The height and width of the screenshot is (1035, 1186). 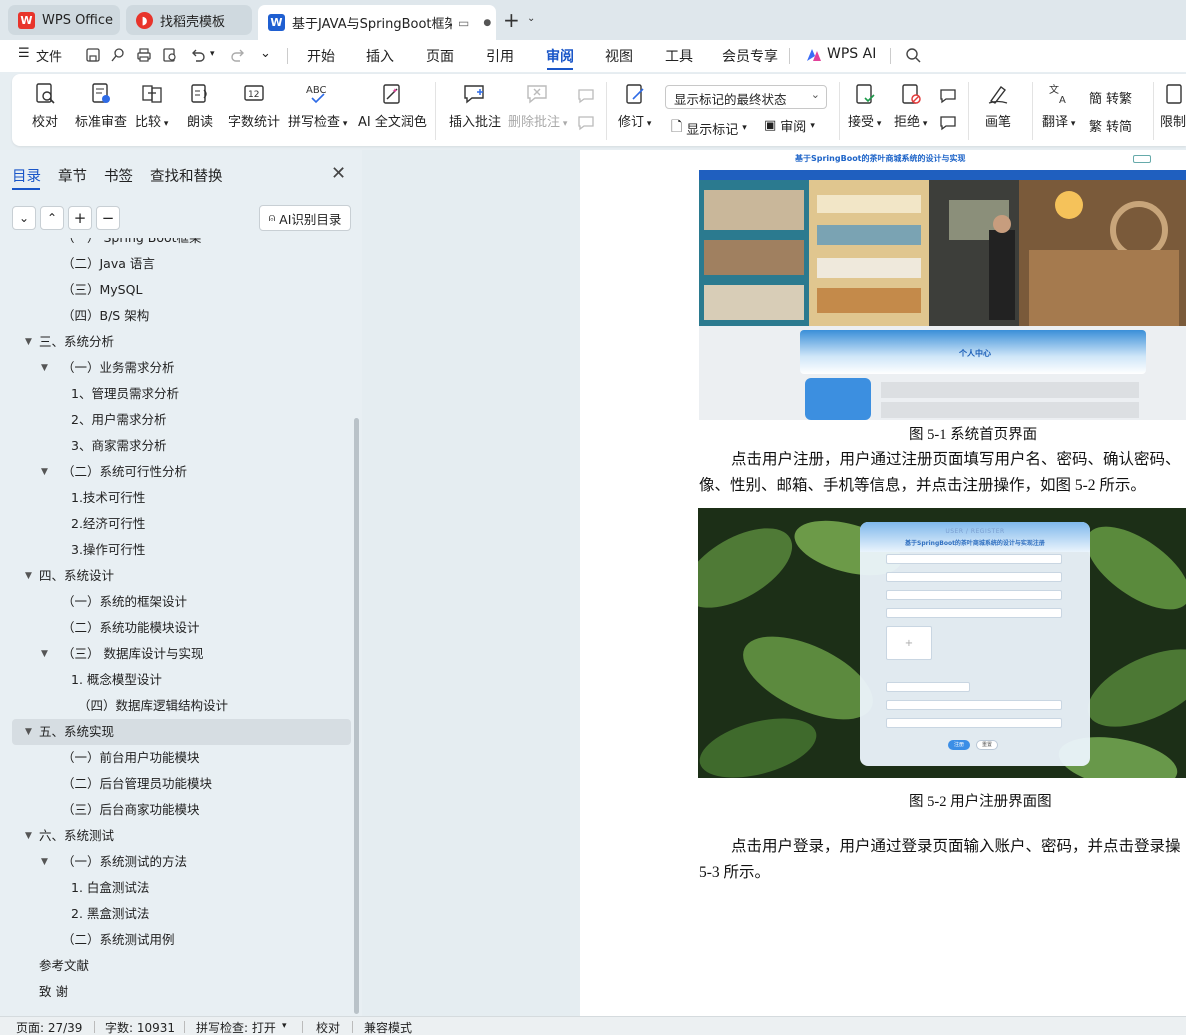 What do you see at coordinates (1110, 97) in the screenshot?
I see `to-traditional-button: 簡 转繁` at bounding box center [1110, 97].